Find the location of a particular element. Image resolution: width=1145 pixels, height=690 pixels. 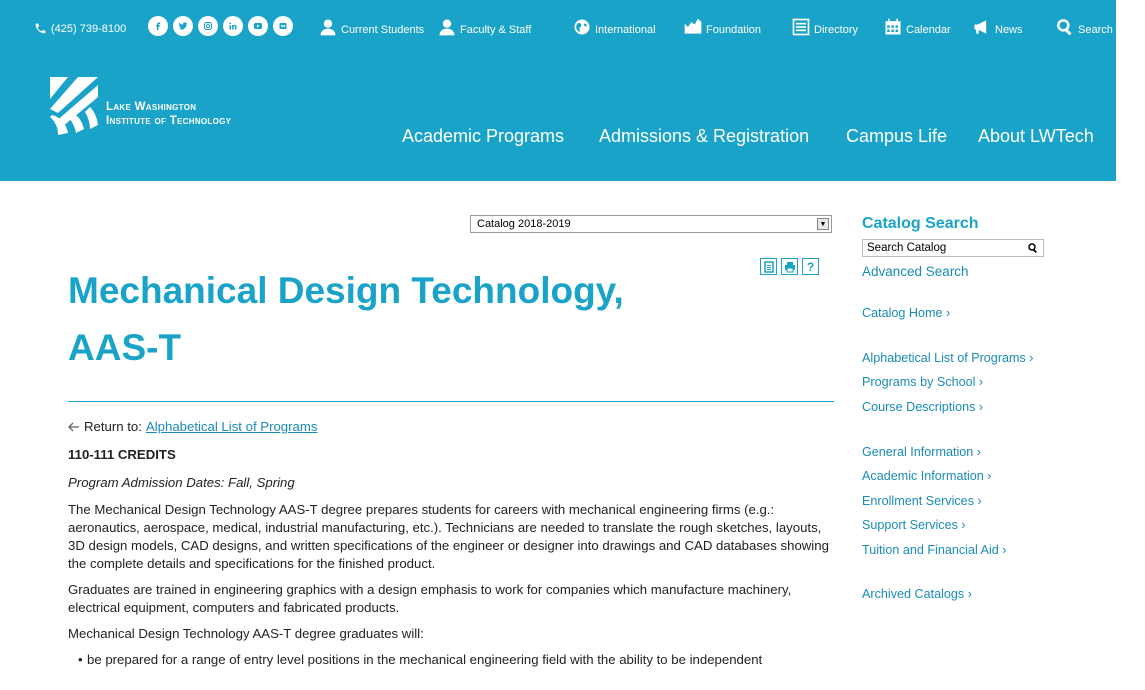

directory-link: Directory is located at coordinates (824, 27).